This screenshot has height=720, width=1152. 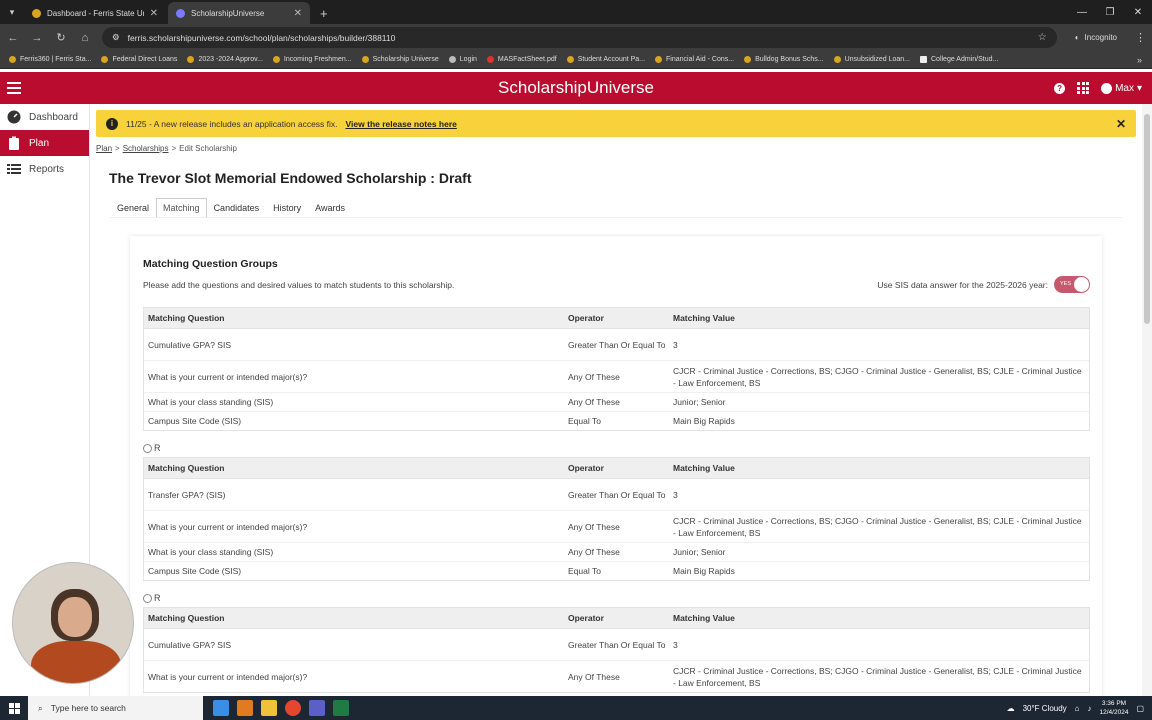 I want to click on site-info-icon: ⚙, so click(x=116, y=37).